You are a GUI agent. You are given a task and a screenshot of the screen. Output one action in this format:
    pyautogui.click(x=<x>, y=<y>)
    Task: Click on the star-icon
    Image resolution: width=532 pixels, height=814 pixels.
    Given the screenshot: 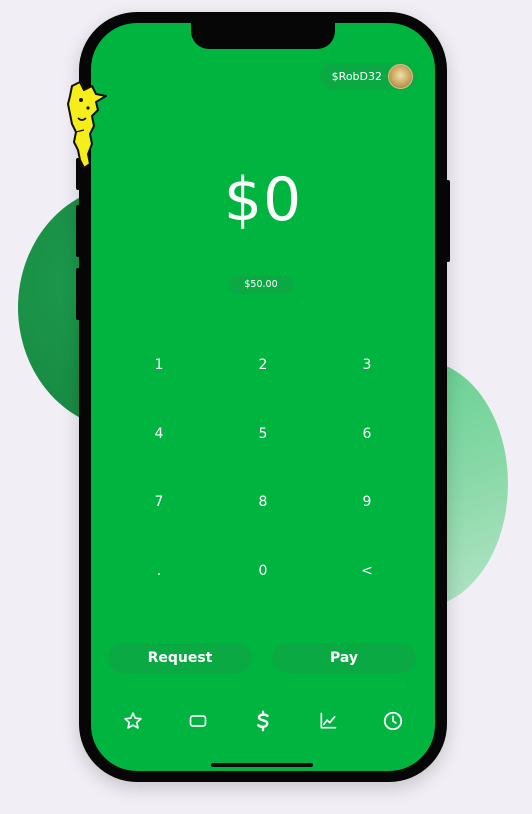 What is the action you would take?
    pyautogui.click(x=133, y=720)
    